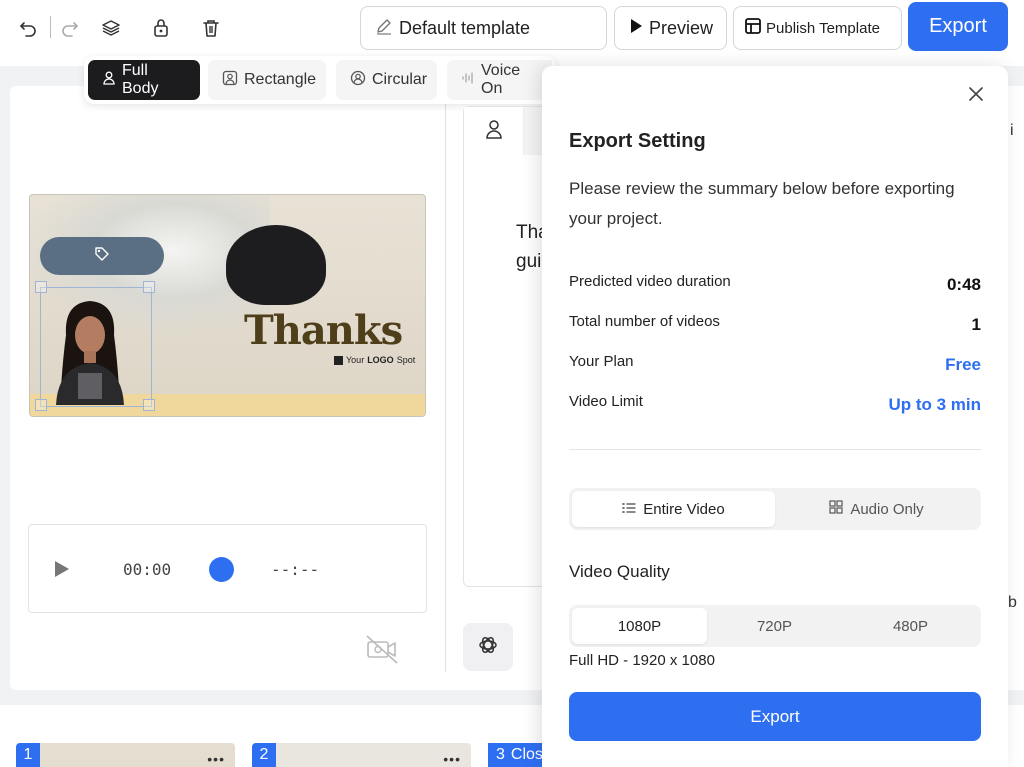 This screenshot has width=1024, height=767. I want to click on play-icon, so click(636, 28).